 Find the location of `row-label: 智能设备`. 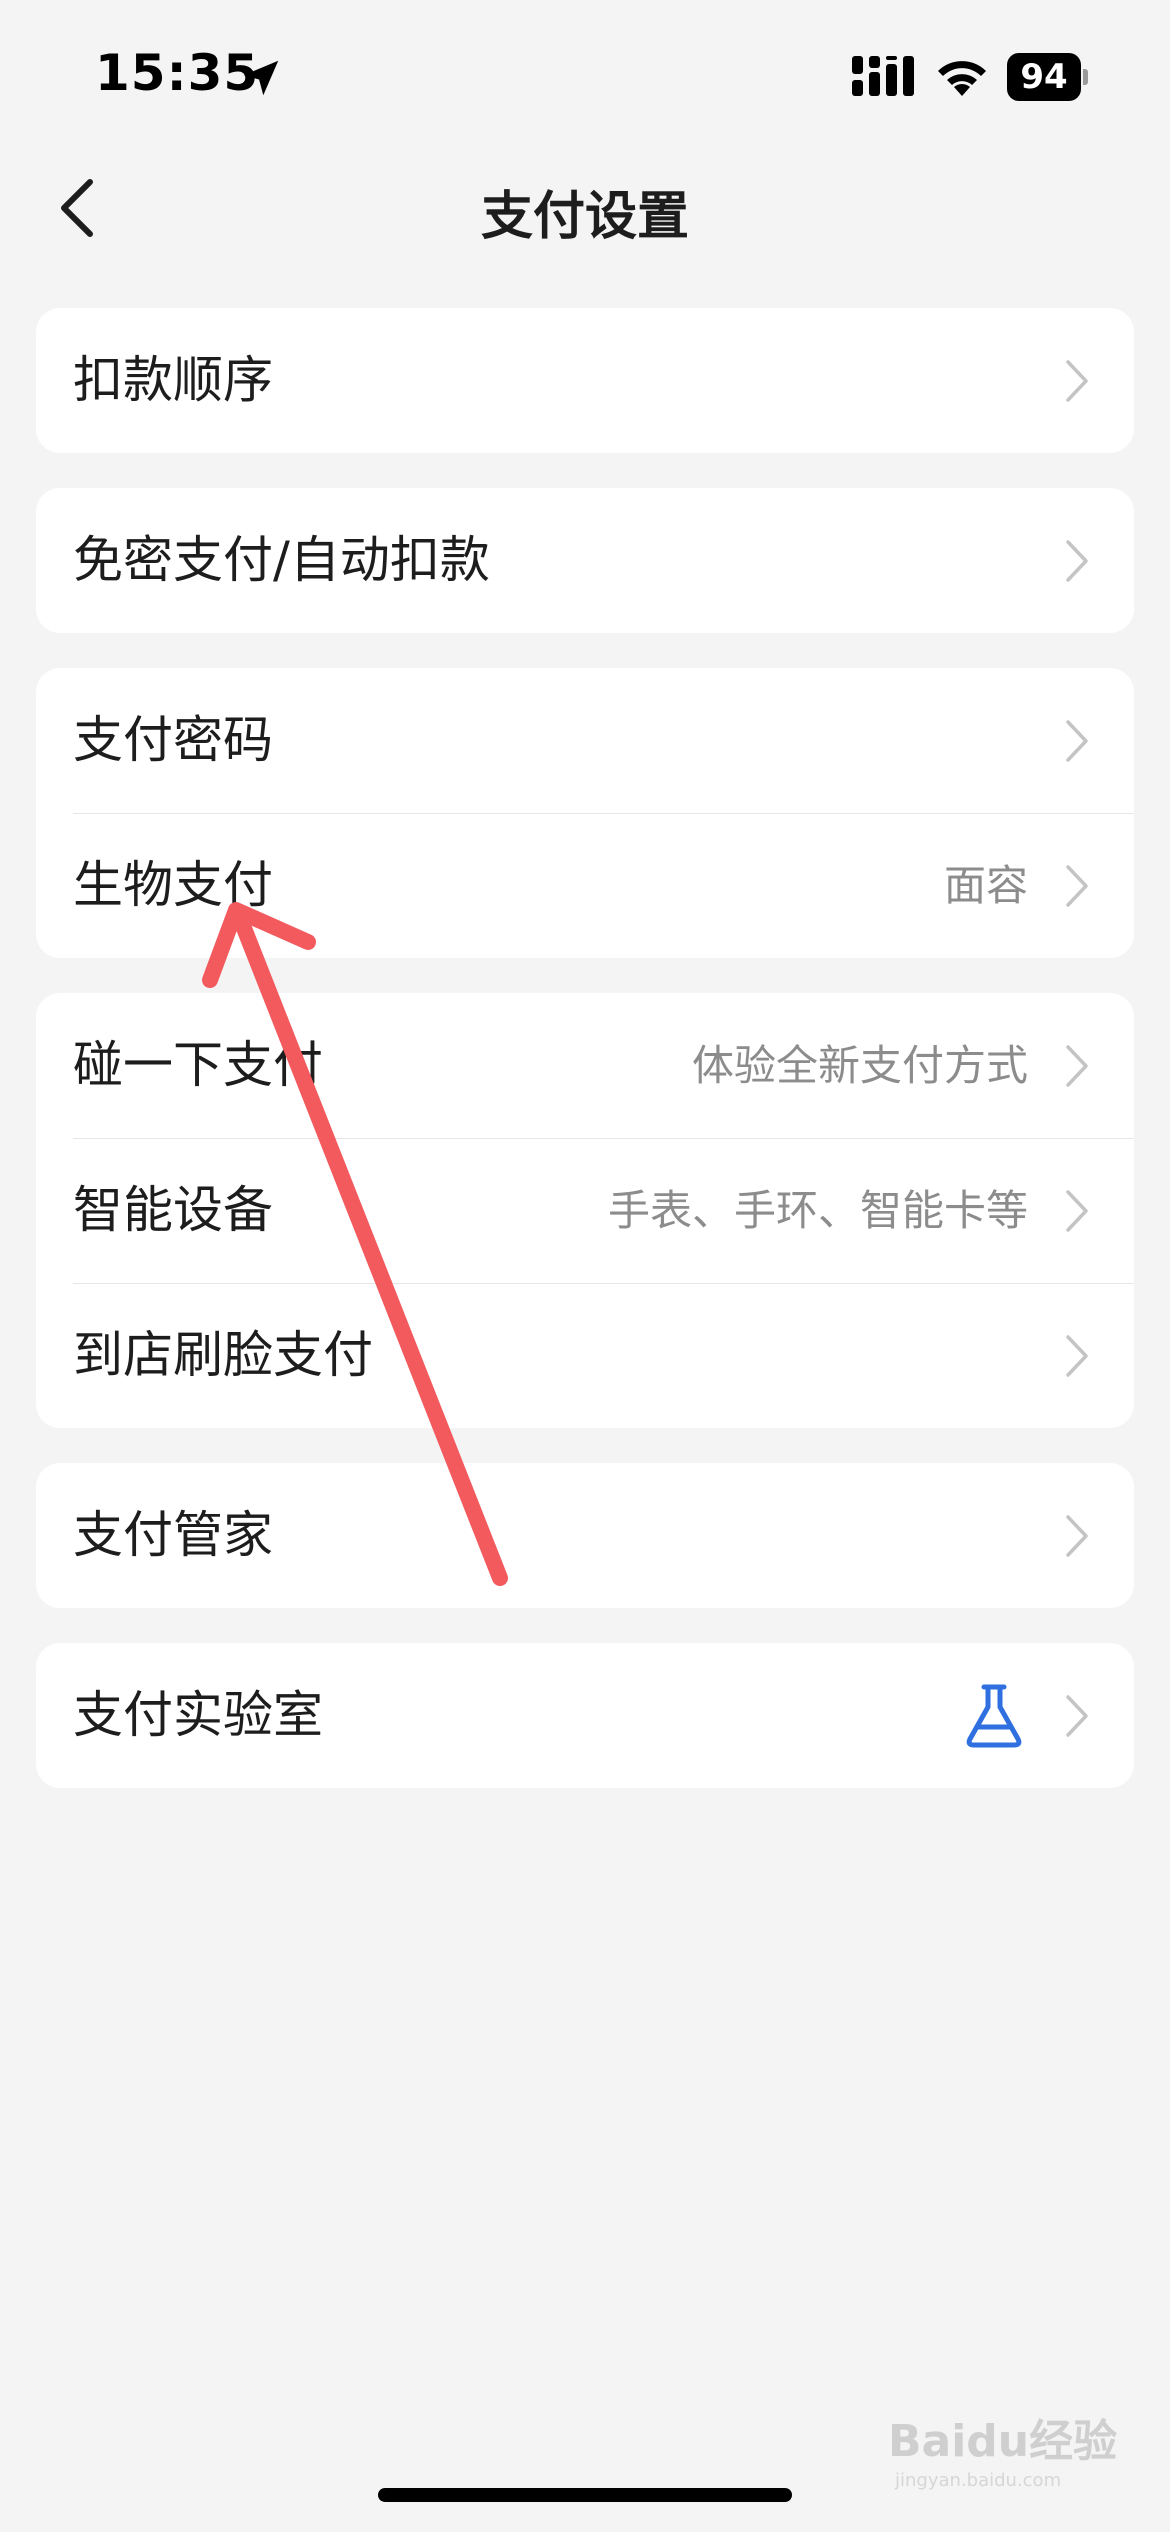

row-label: 智能设备 is located at coordinates (173, 1210).